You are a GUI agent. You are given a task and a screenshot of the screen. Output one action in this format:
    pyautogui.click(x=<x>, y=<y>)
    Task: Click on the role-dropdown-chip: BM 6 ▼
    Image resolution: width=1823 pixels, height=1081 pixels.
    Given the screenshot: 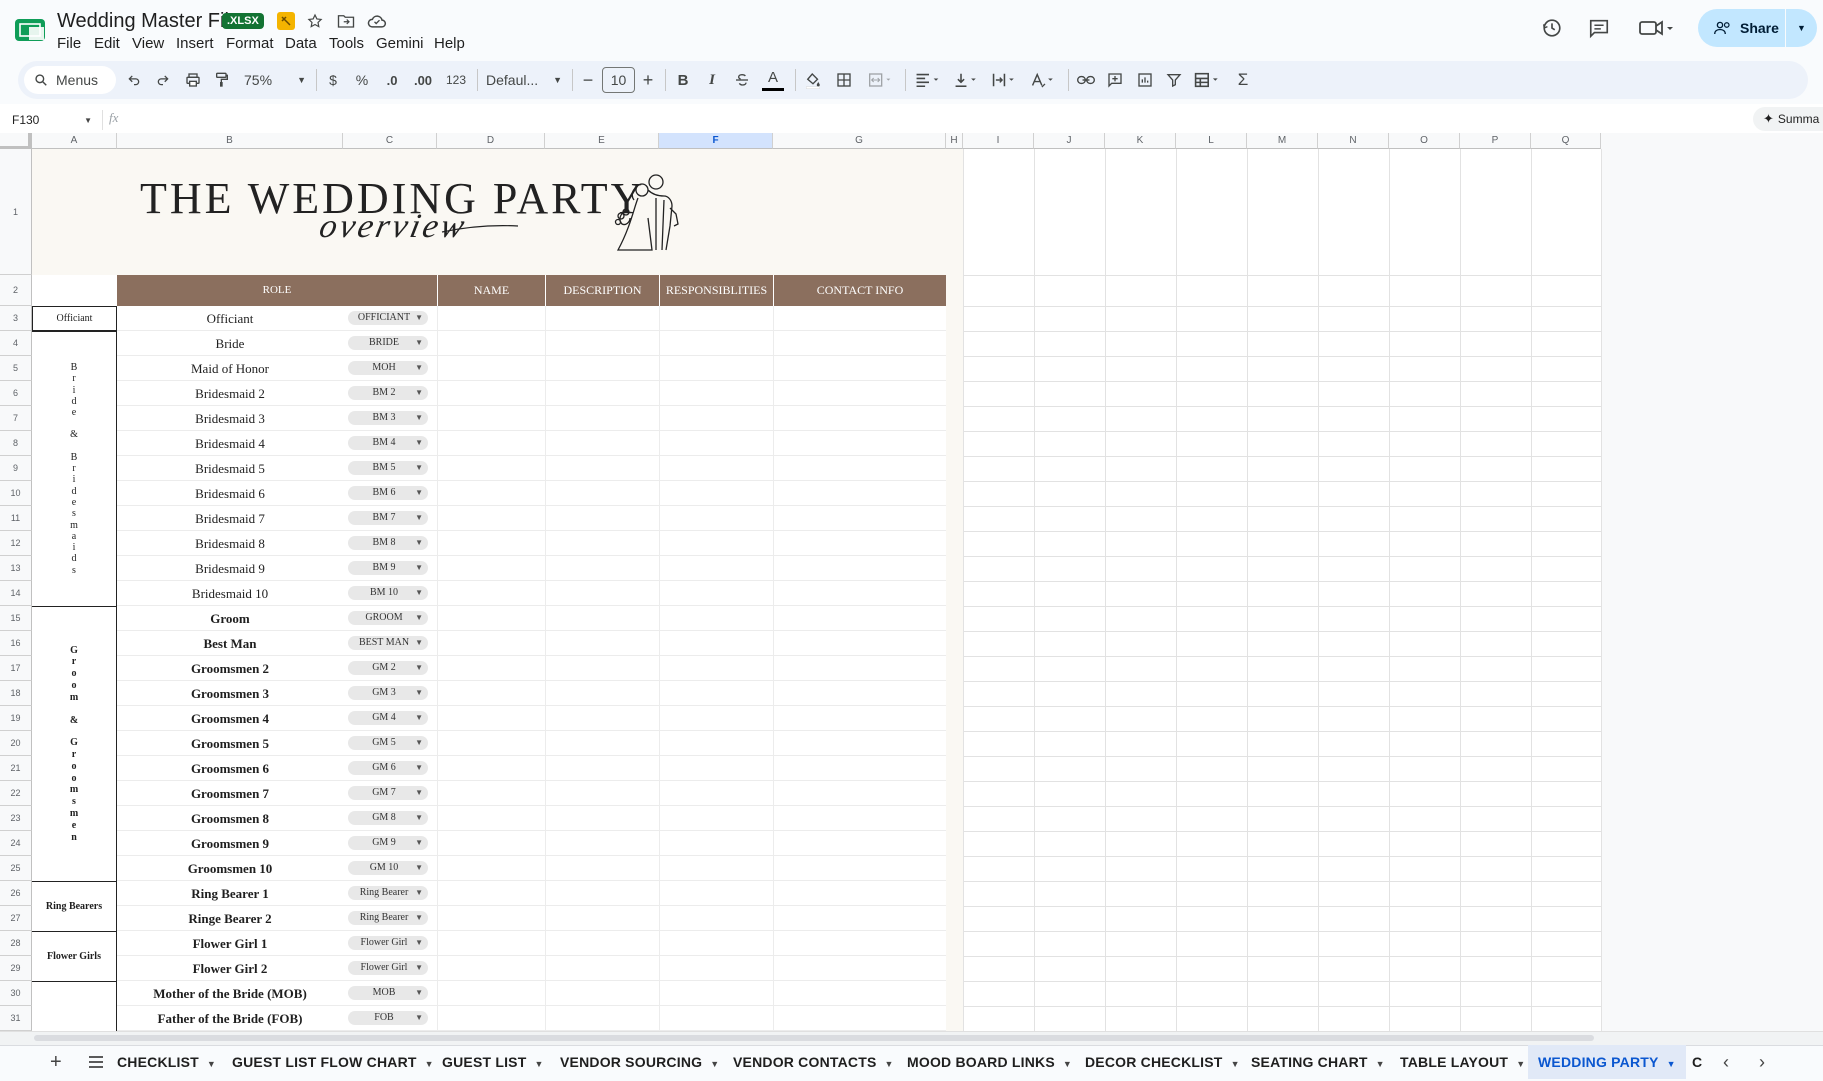 What is the action you would take?
    pyautogui.click(x=388, y=493)
    